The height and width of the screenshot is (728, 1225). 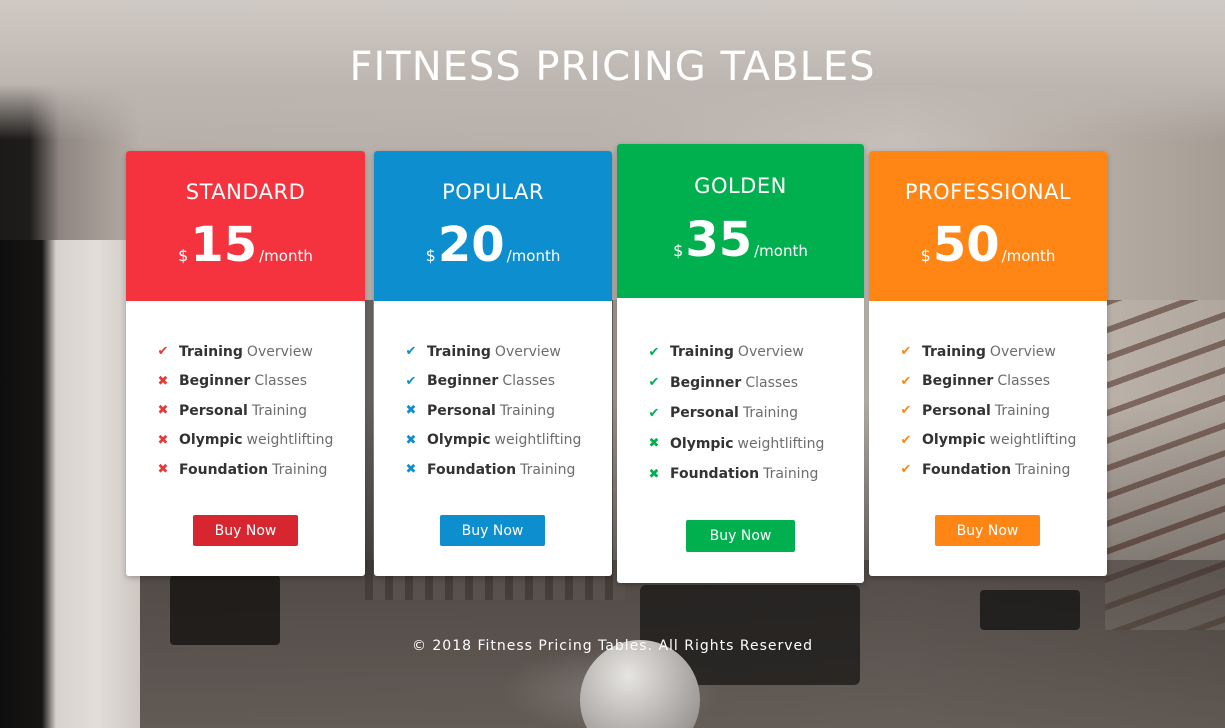 I want to click on card-header: GOLDEN $ 35 /month, so click(x=740, y=221).